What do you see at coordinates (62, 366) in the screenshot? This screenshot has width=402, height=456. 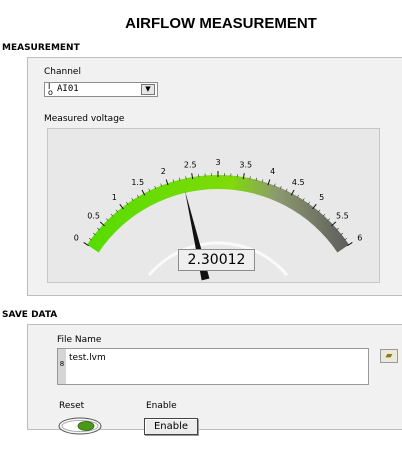 I see `path-type-icon: 8` at bounding box center [62, 366].